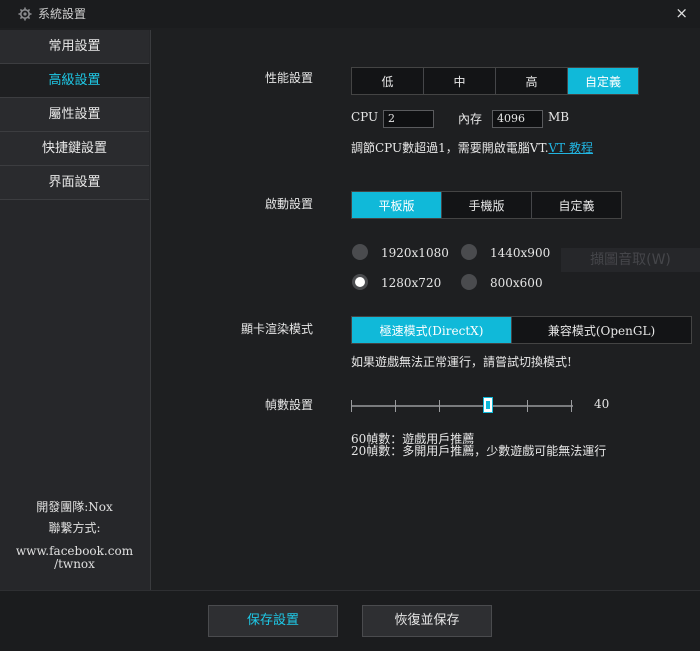 This screenshot has height=651, width=700. I want to click on title-bar: 系統設置 ×, so click(350, 14).